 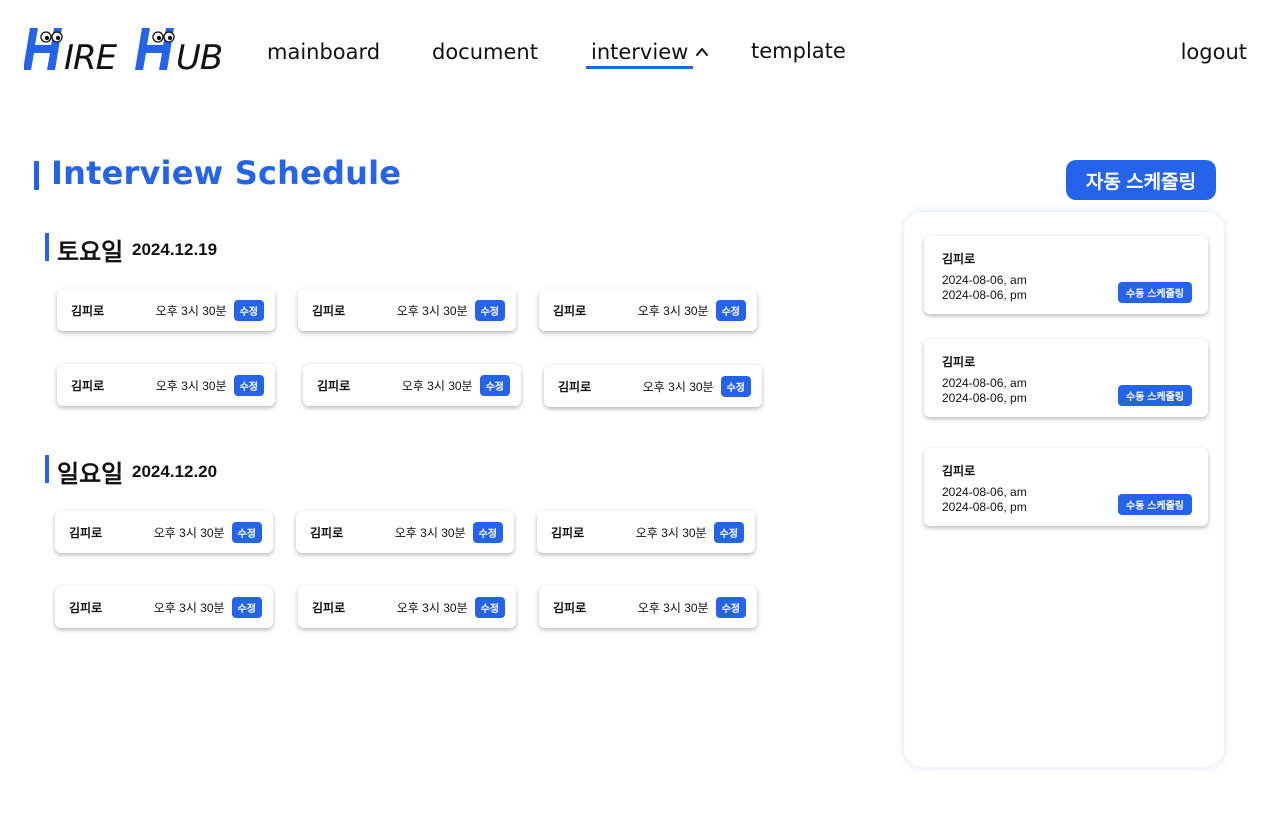 I want to click on nav-document: document, so click(x=485, y=52).